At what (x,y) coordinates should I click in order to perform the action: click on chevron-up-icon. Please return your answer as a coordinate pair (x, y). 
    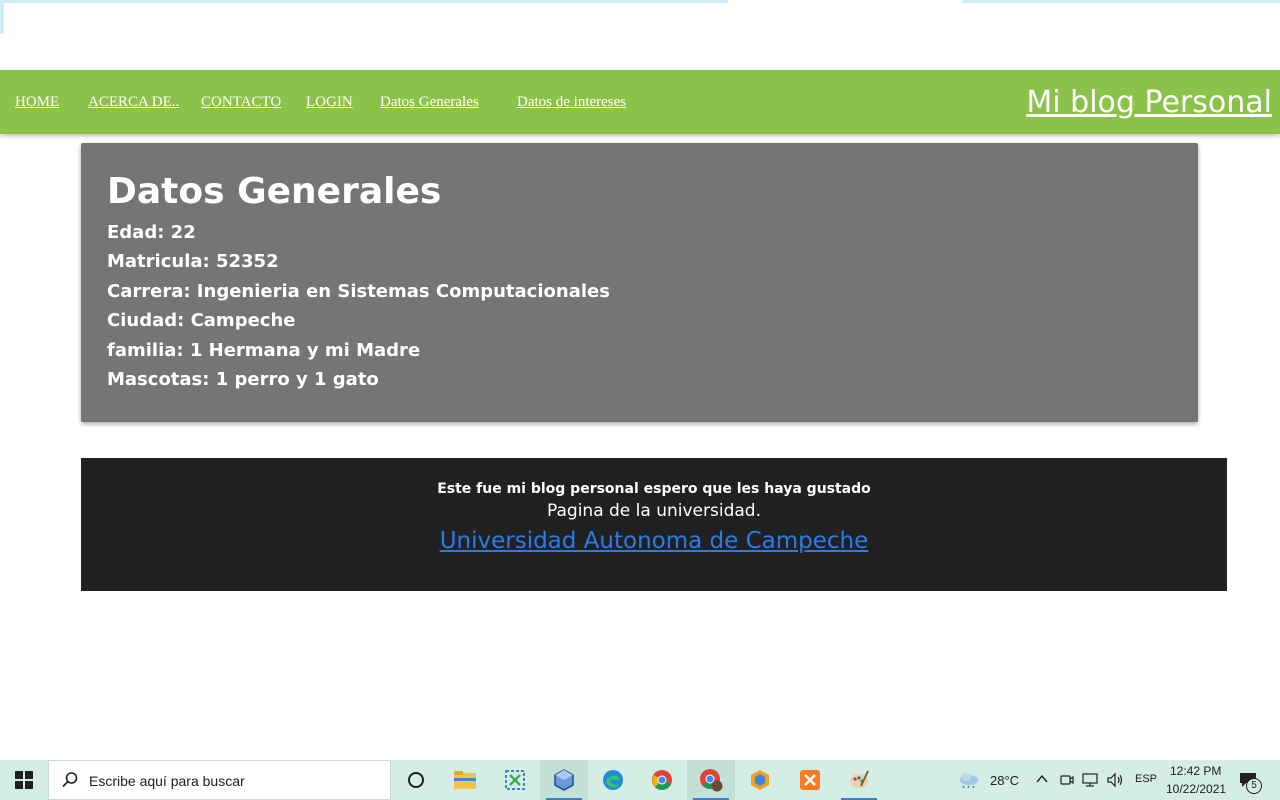
    Looking at the image, I should click on (1042, 779).